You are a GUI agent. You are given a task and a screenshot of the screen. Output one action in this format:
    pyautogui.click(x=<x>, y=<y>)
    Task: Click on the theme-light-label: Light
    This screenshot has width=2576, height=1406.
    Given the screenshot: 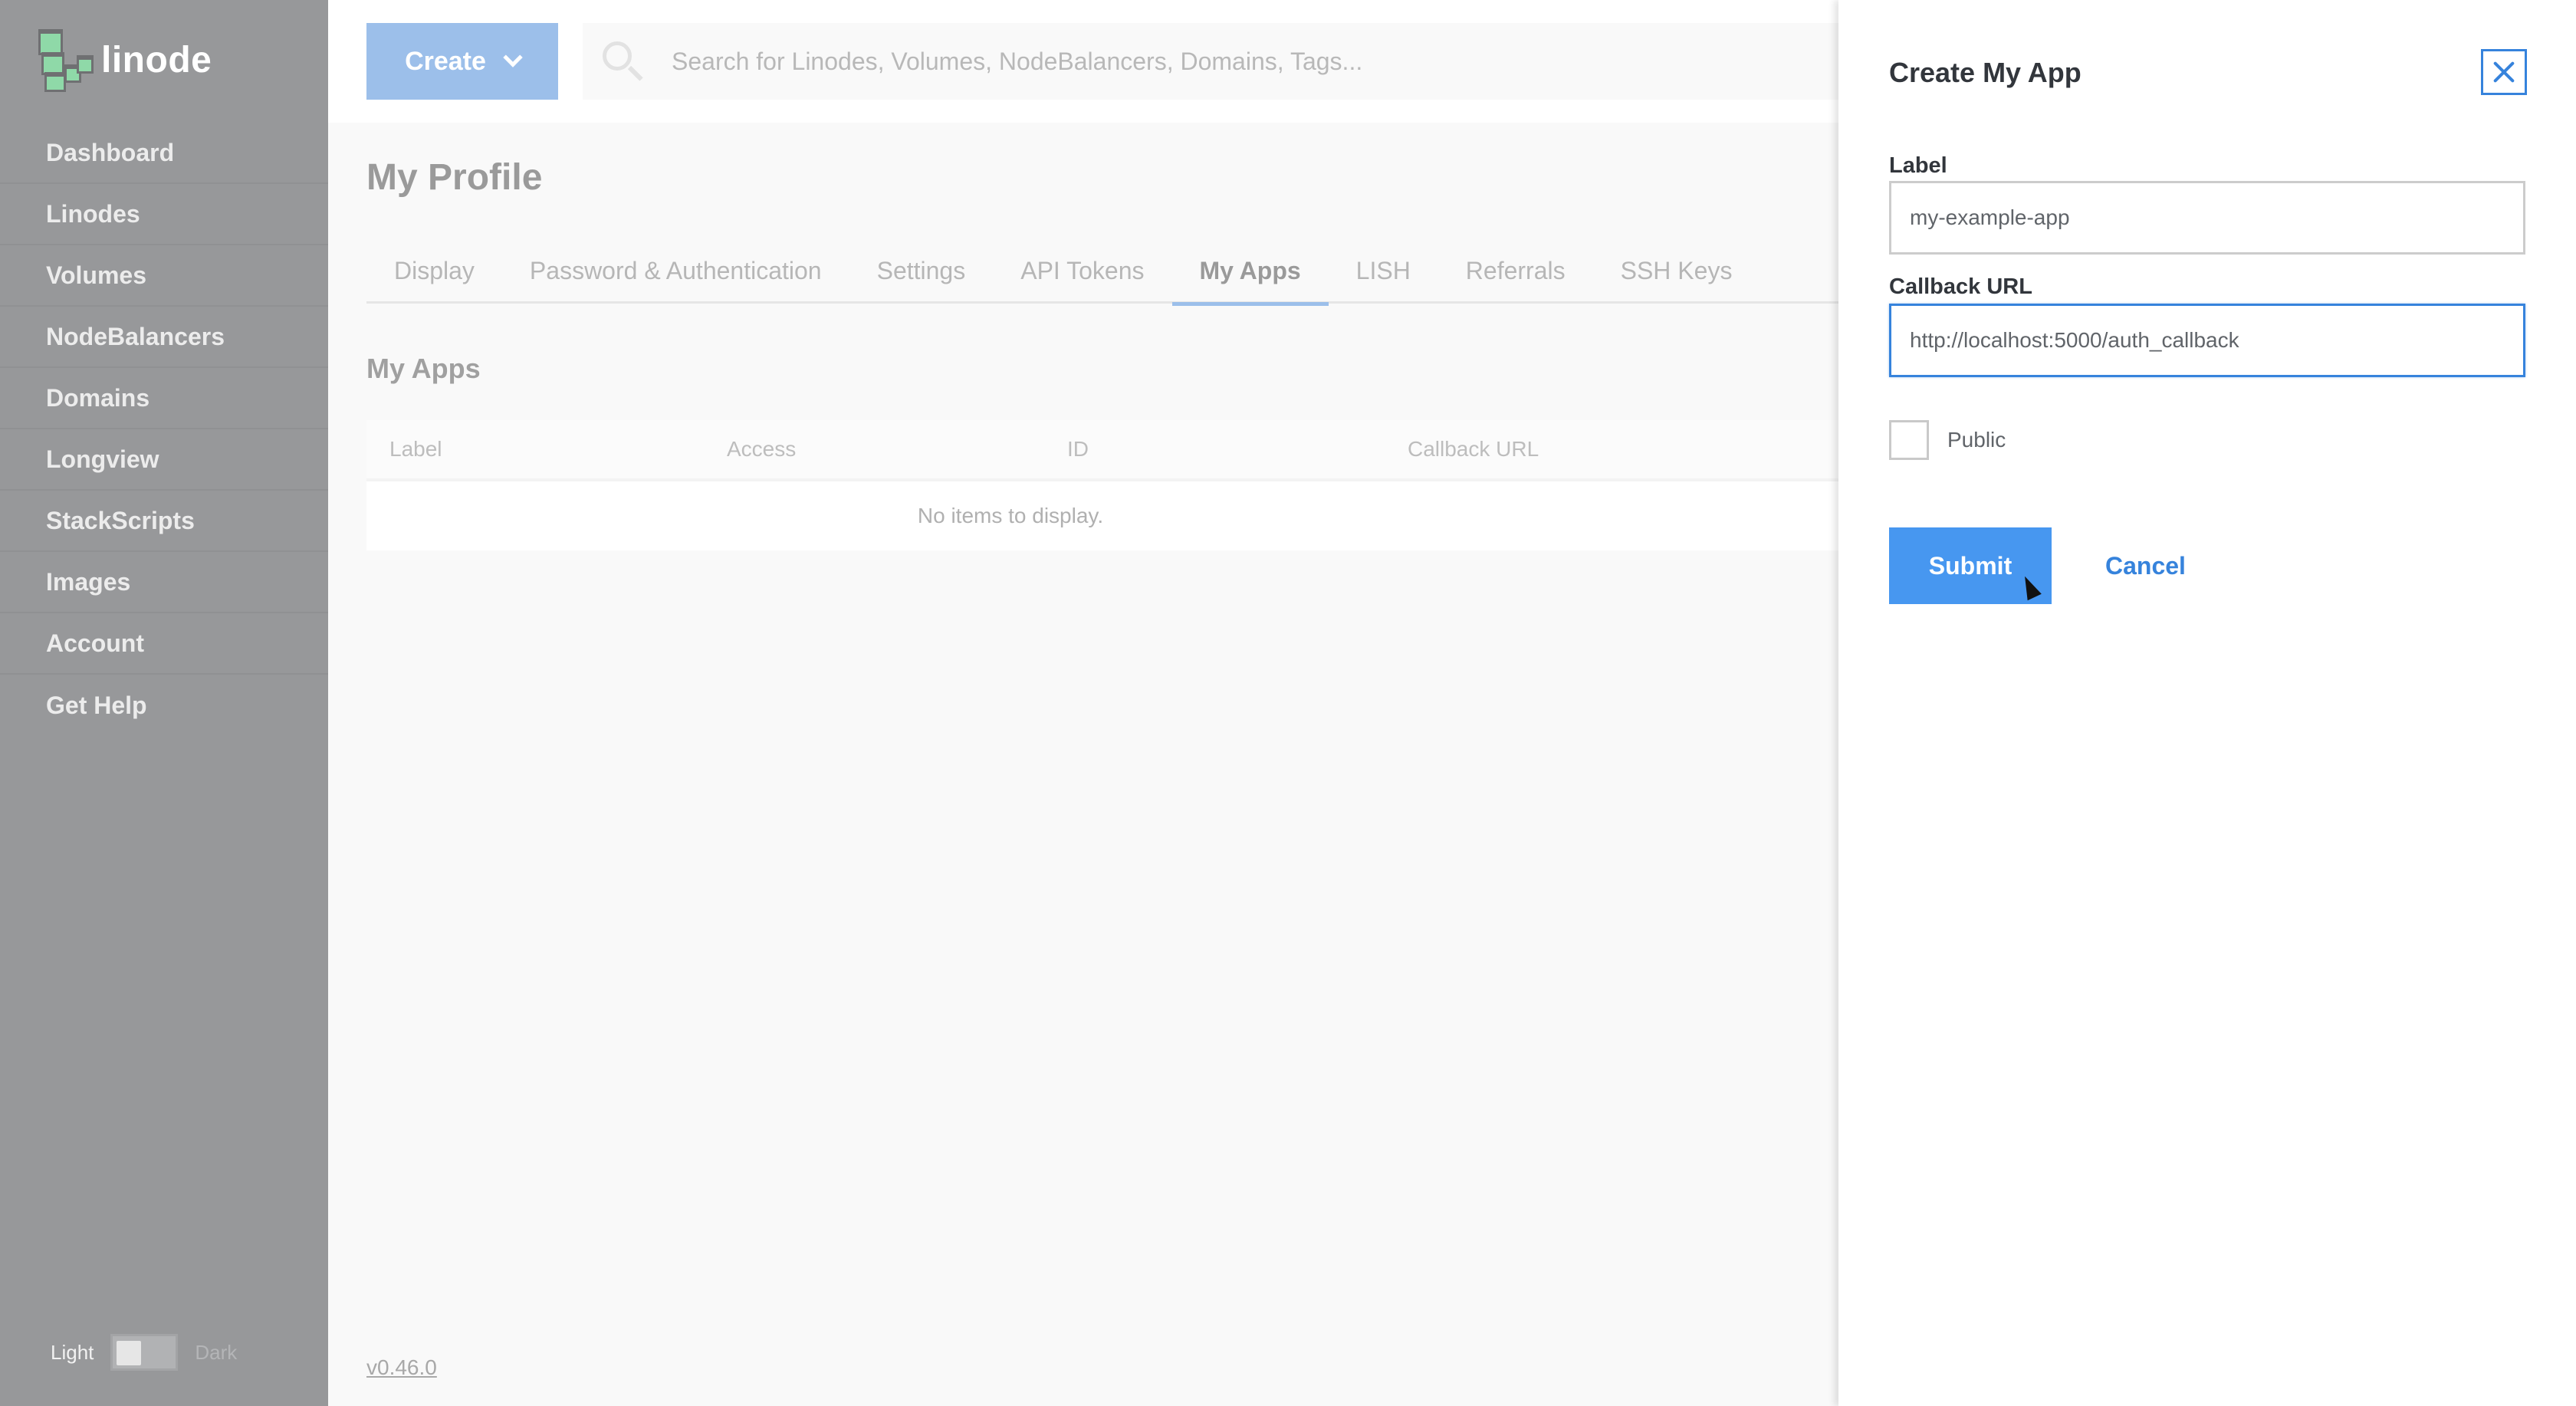 What is the action you would take?
    pyautogui.click(x=72, y=1352)
    